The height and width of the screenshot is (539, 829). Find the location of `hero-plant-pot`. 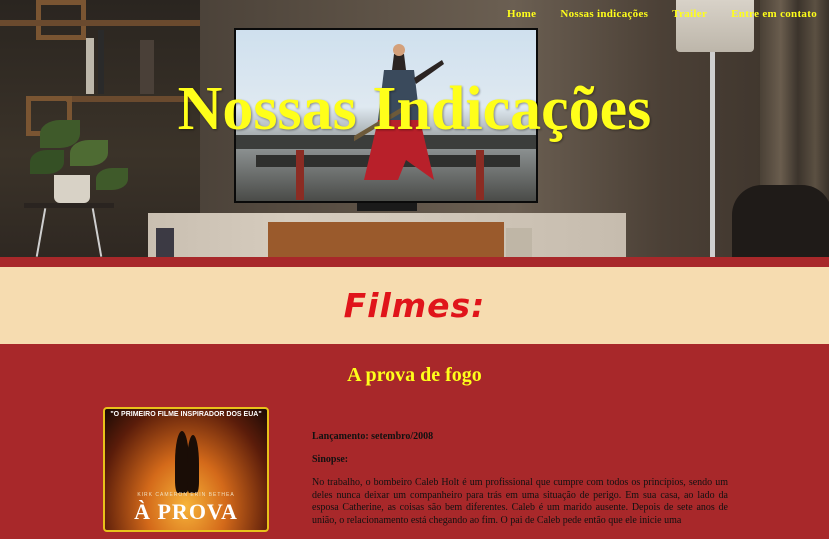

hero-plant-pot is located at coordinates (72, 189).